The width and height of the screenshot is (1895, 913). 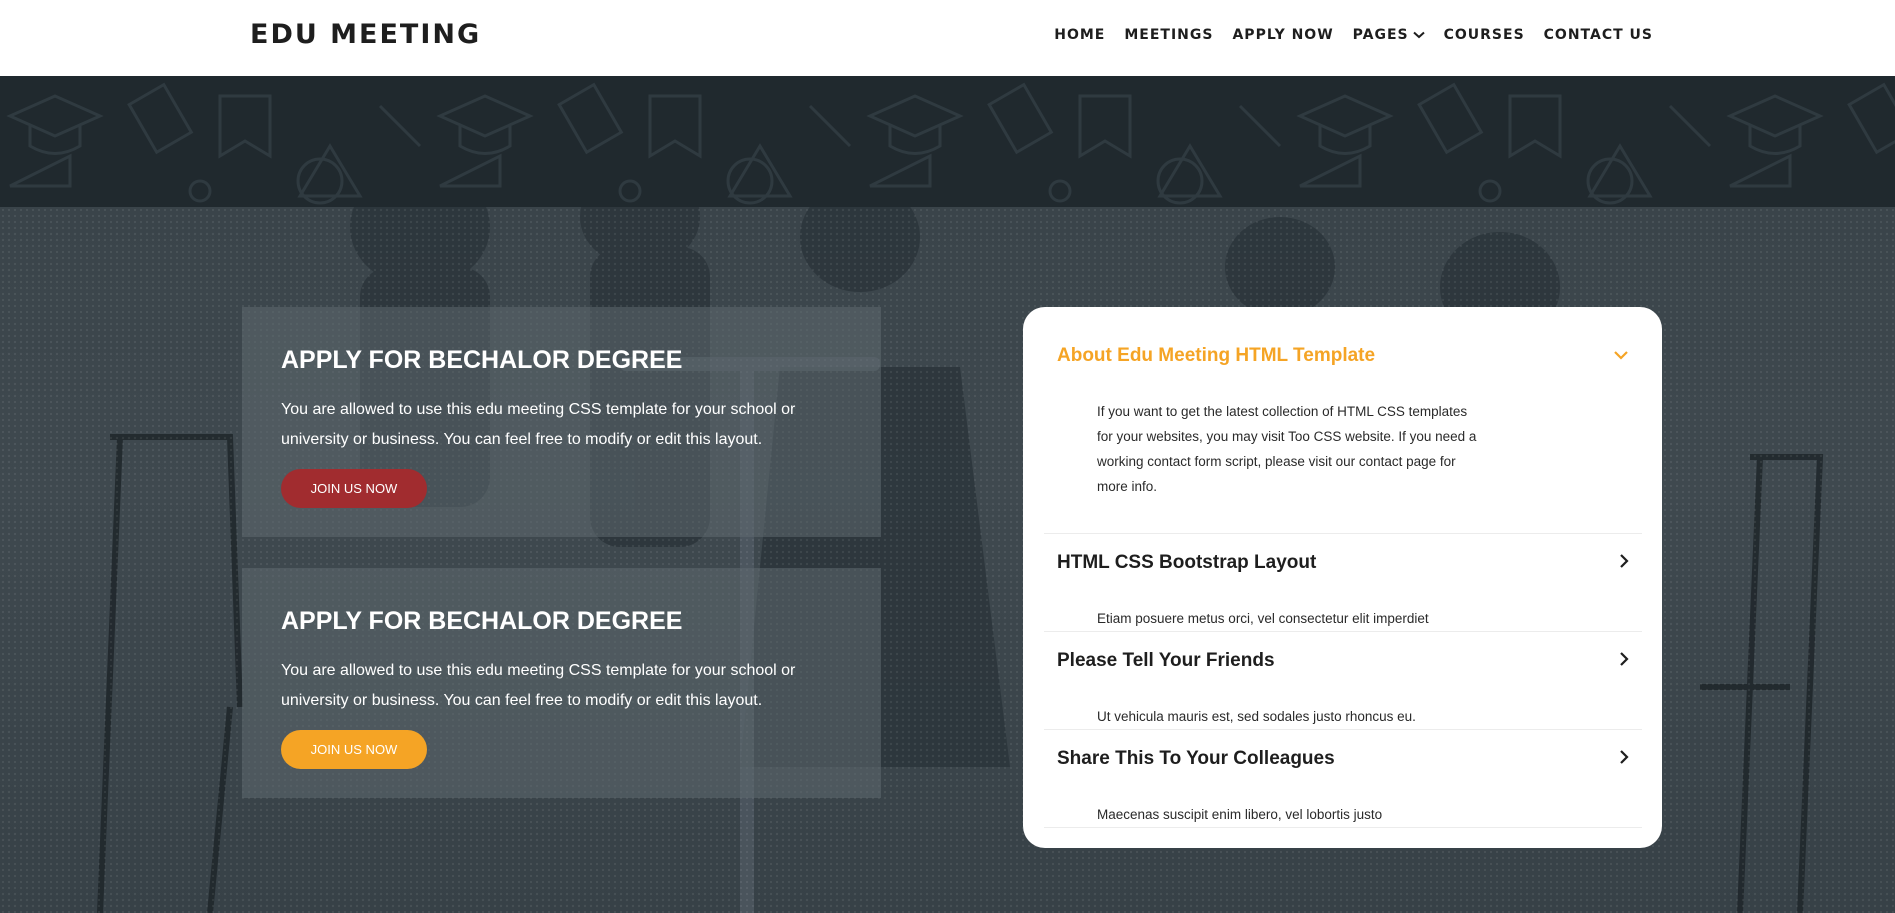 What do you see at coordinates (365, 34) in the screenshot?
I see `site-logo: EDU MEETING` at bounding box center [365, 34].